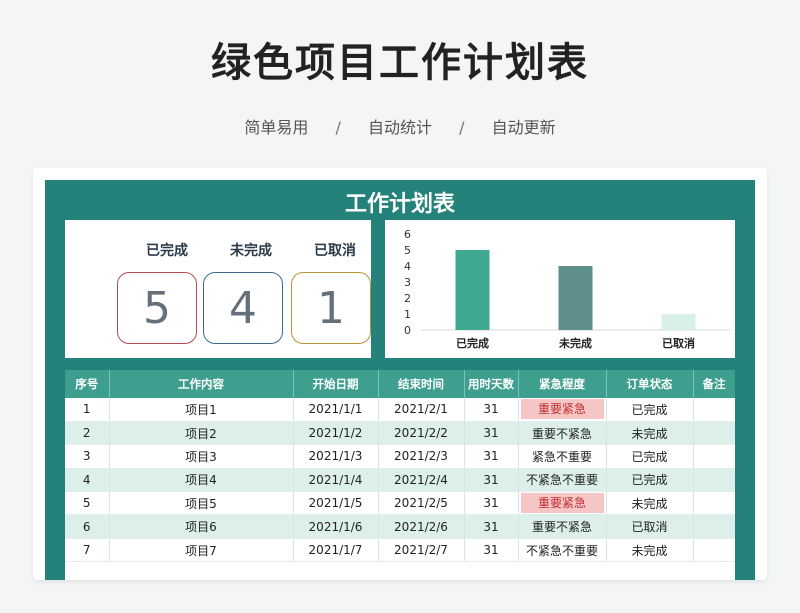  Describe the element at coordinates (87, 410) in the screenshot. I see `table-cell: 1` at that location.